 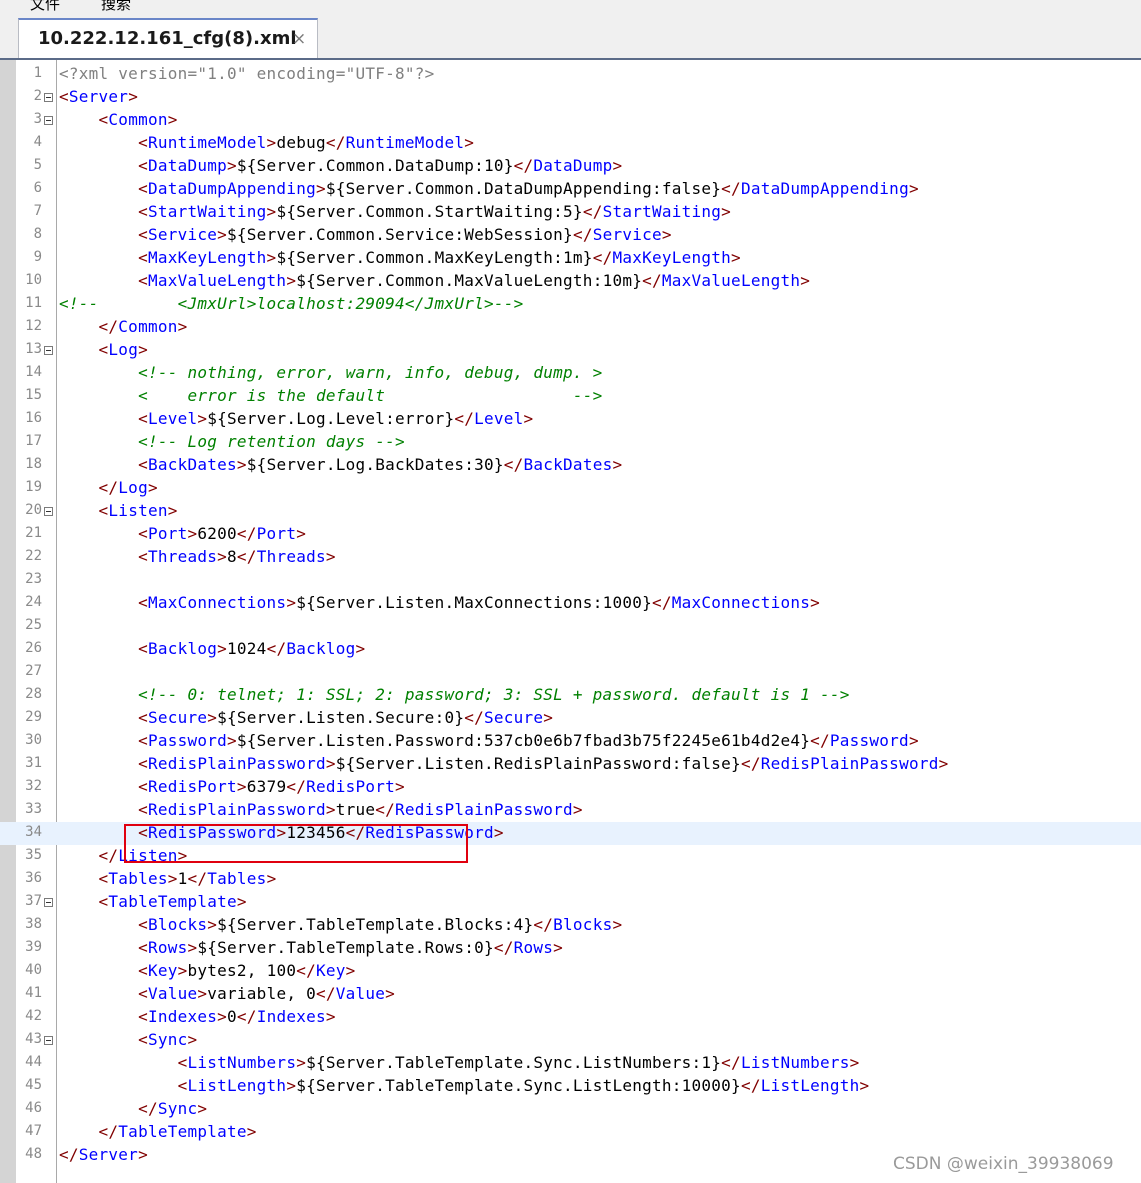 I want to click on code-line: 26 <Backlog>1024</Backlog>, so click(x=570, y=649).